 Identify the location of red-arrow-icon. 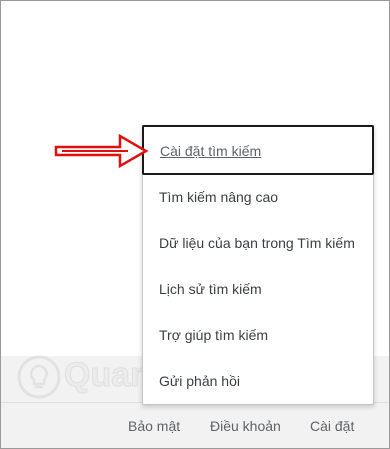
(101, 151).